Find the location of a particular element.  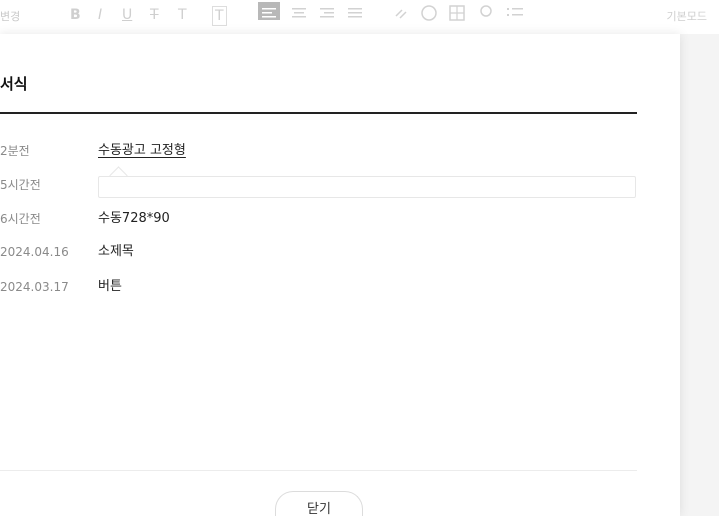

bold-button: B is located at coordinates (75, 15).